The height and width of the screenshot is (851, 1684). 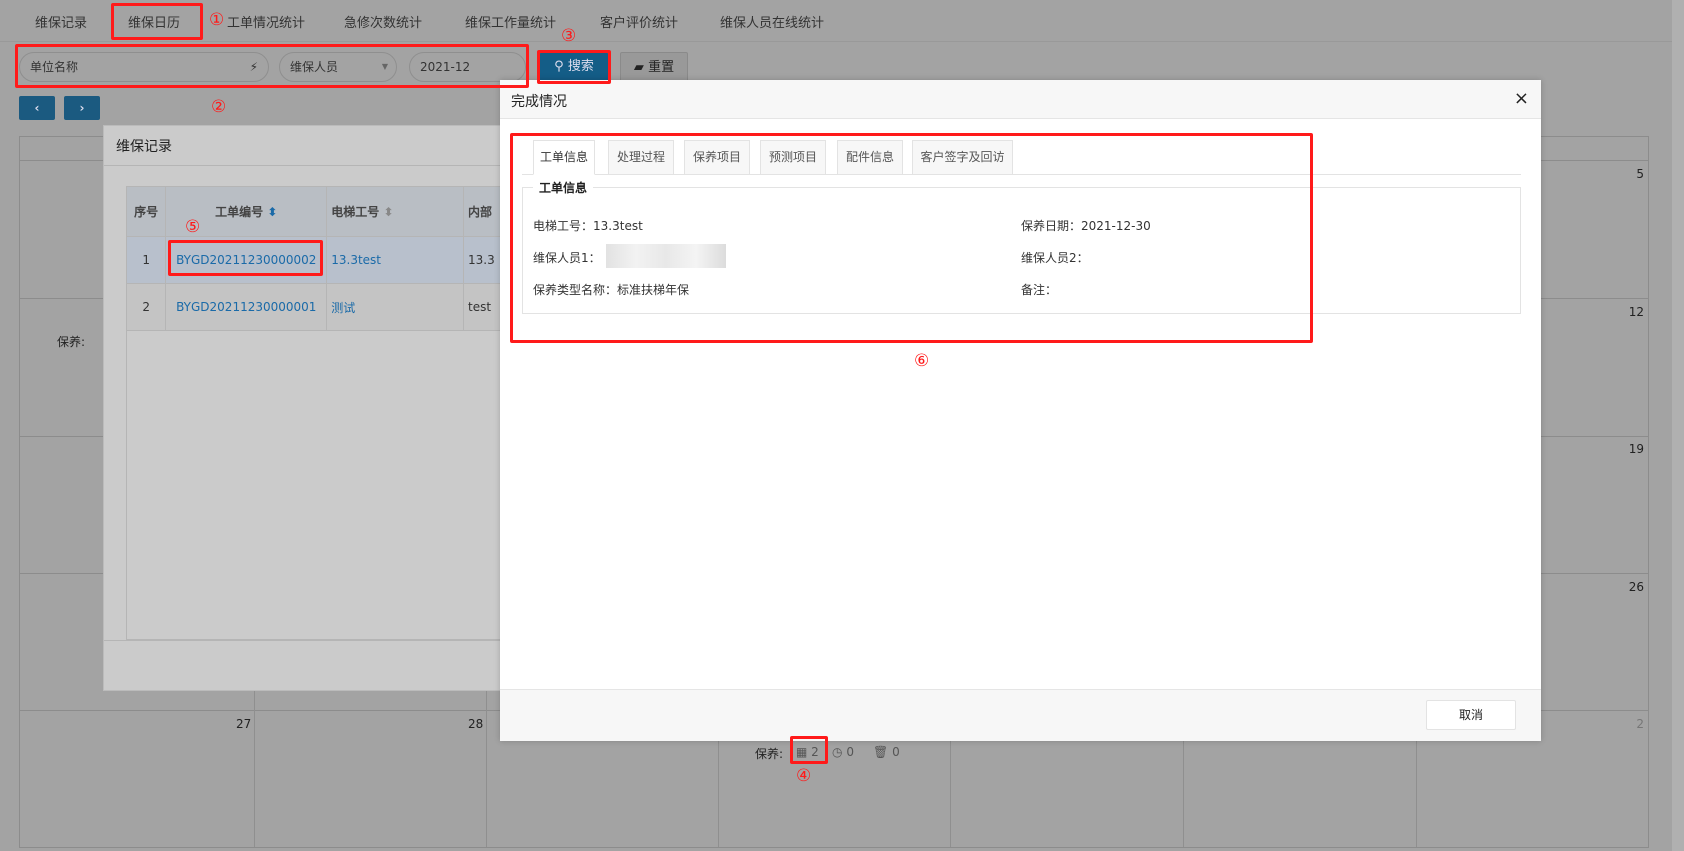 I want to click on annotation-1: ①, so click(x=217, y=20).